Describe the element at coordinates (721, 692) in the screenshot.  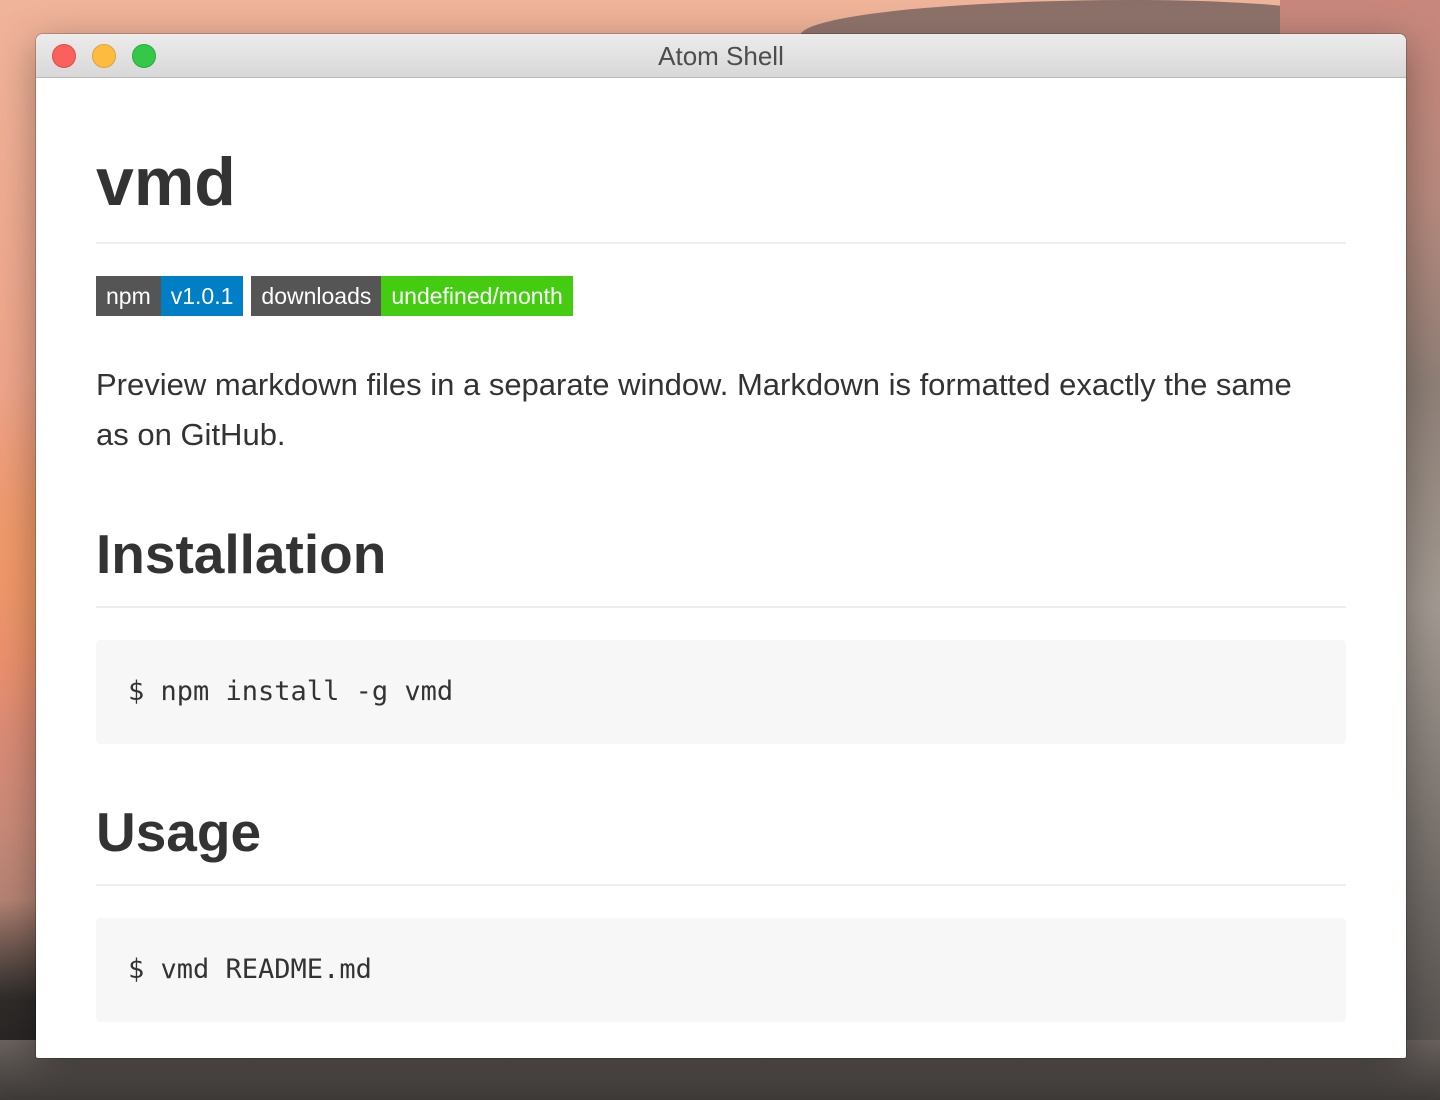
I see `installation-code-block: $ npm install -g vmd` at that location.